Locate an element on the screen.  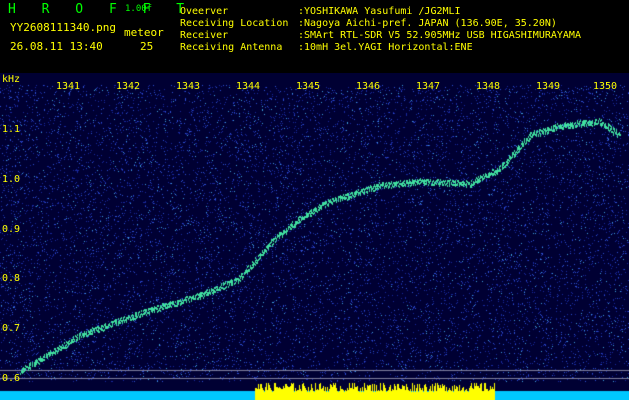
y-tick-label: 1.0 is located at coordinates (11, 179).